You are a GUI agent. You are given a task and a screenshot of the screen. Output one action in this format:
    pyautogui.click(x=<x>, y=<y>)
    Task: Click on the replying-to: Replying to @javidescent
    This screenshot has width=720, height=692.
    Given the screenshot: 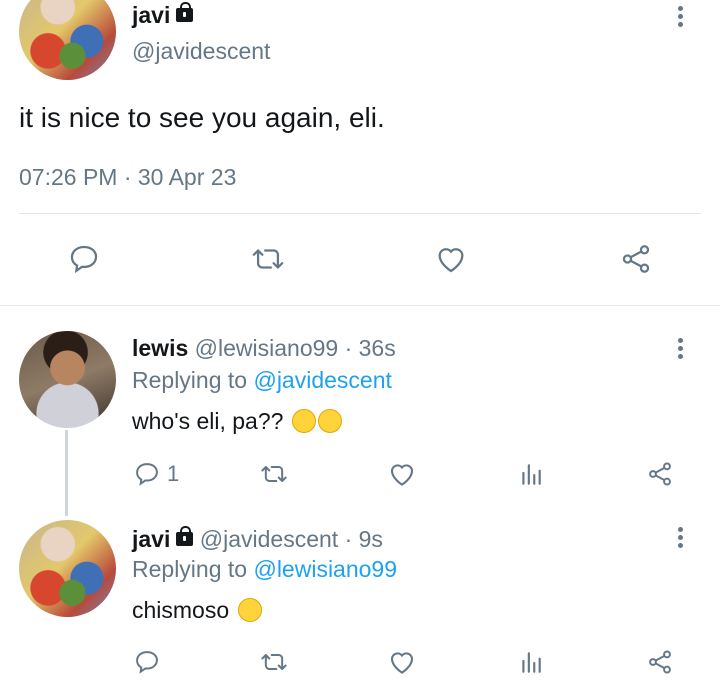 What is the action you would take?
    pyautogui.click(x=262, y=380)
    